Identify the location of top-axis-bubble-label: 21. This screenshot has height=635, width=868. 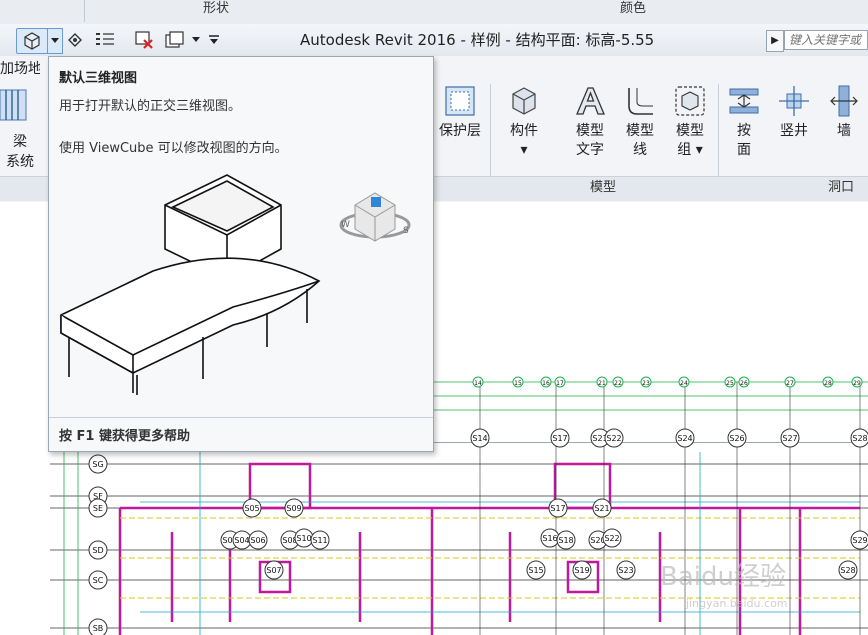
(602, 383).